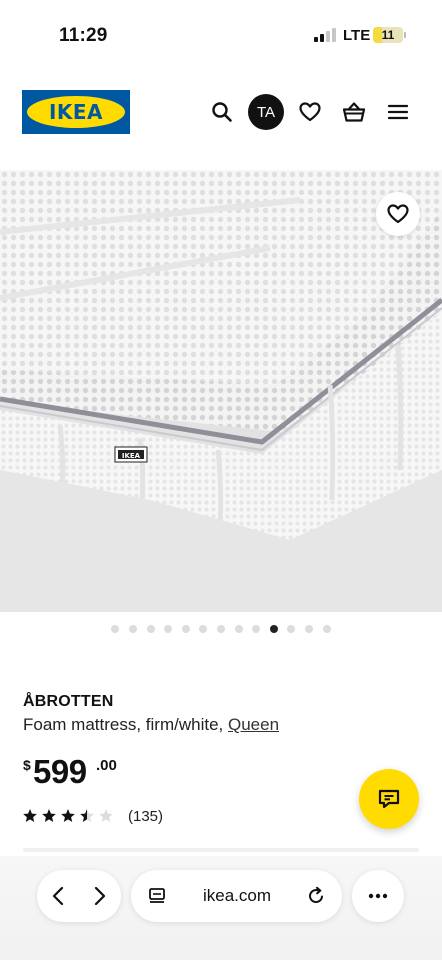  I want to click on section-divider, so click(221, 850).